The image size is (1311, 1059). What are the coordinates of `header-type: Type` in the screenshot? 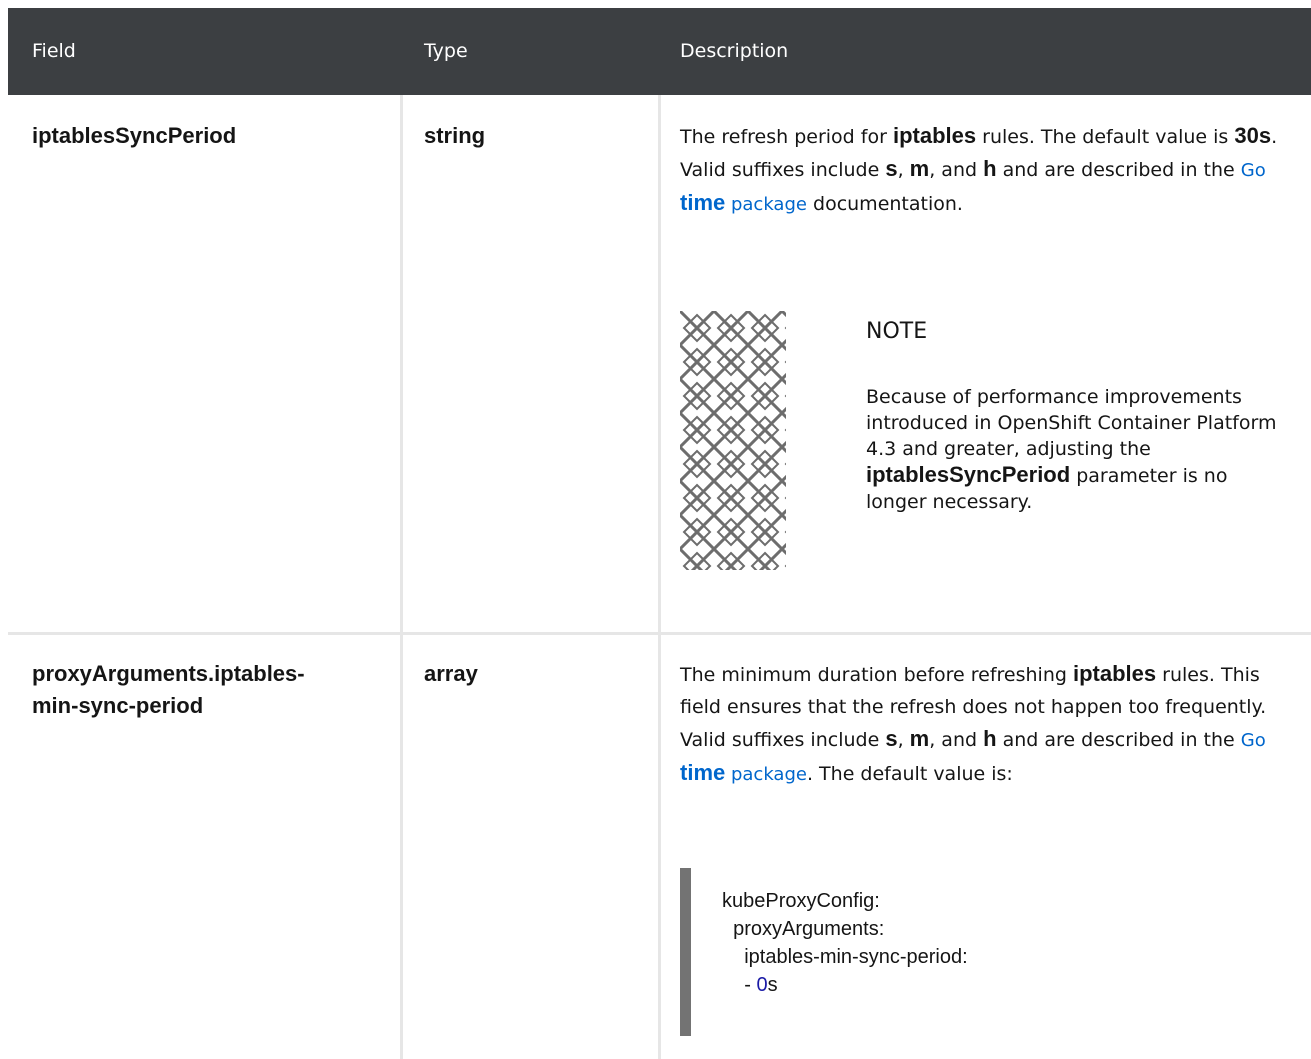 It's located at (446, 51).